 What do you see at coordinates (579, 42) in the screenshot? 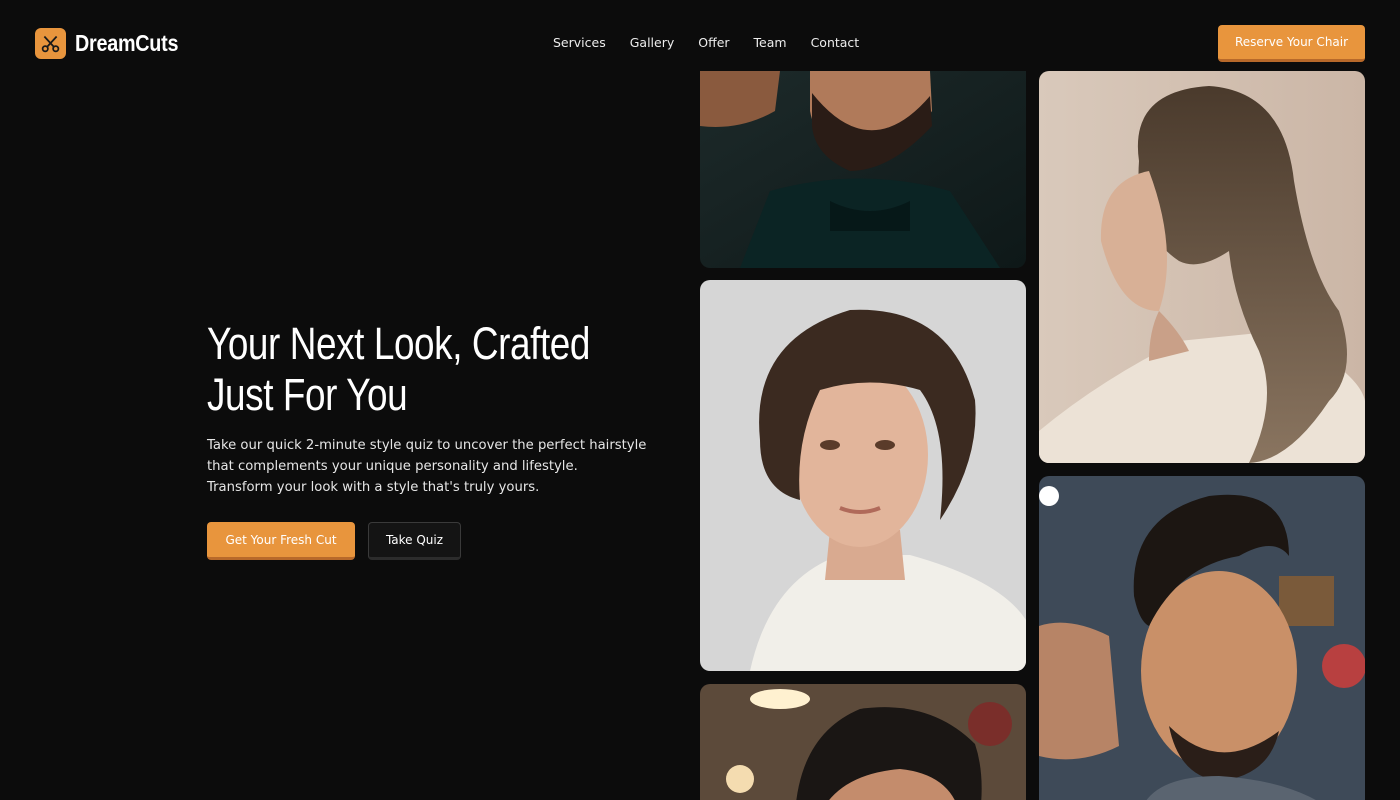
I see `nav-services: Services` at bounding box center [579, 42].